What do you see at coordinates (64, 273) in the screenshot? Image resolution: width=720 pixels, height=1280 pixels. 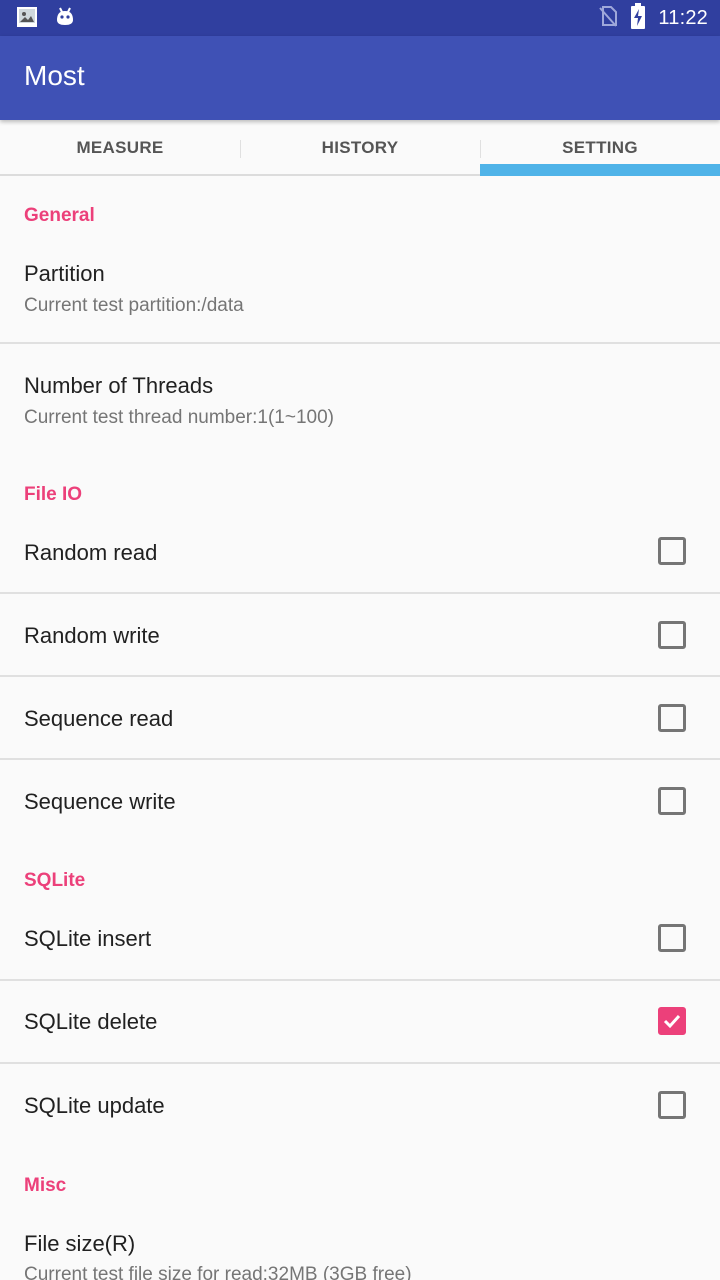 I see `pref-title: Partition` at bounding box center [64, 273].